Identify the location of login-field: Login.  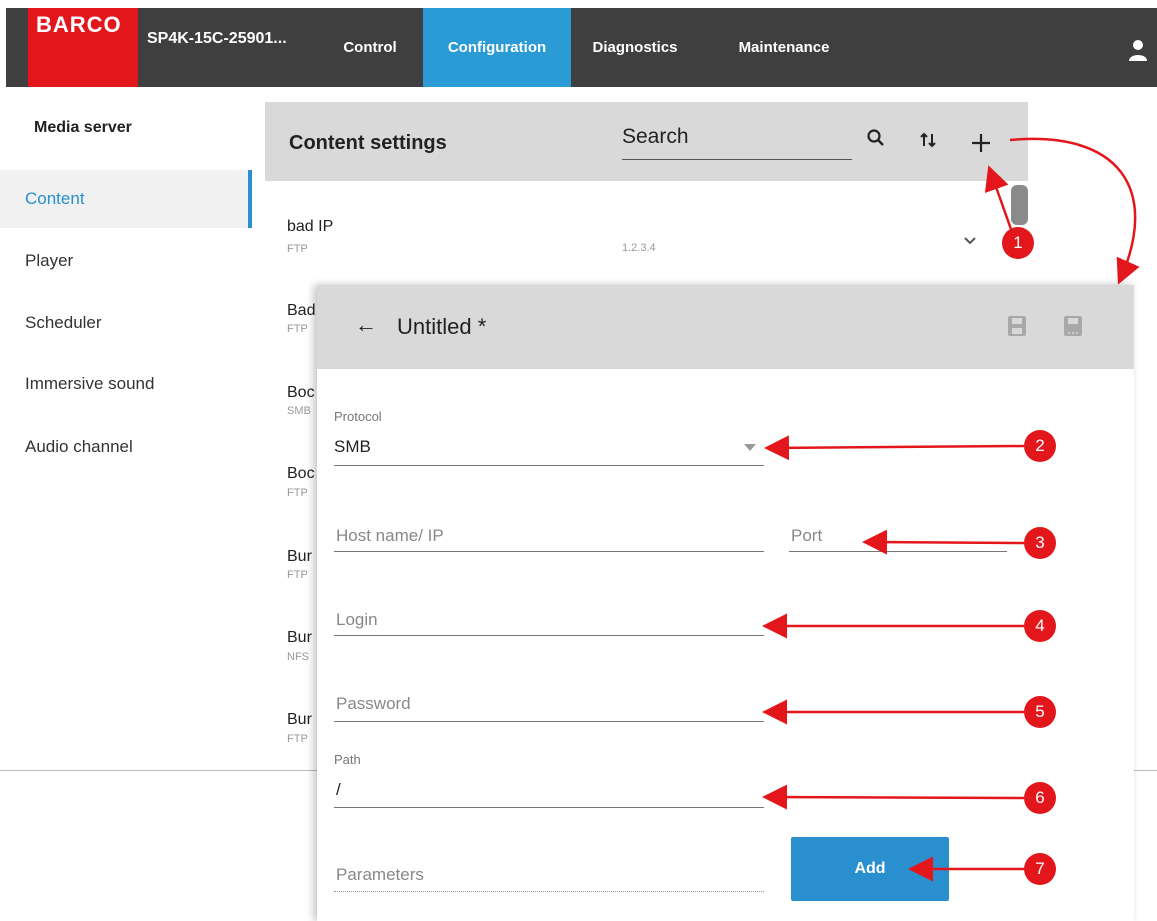
(357, 620).